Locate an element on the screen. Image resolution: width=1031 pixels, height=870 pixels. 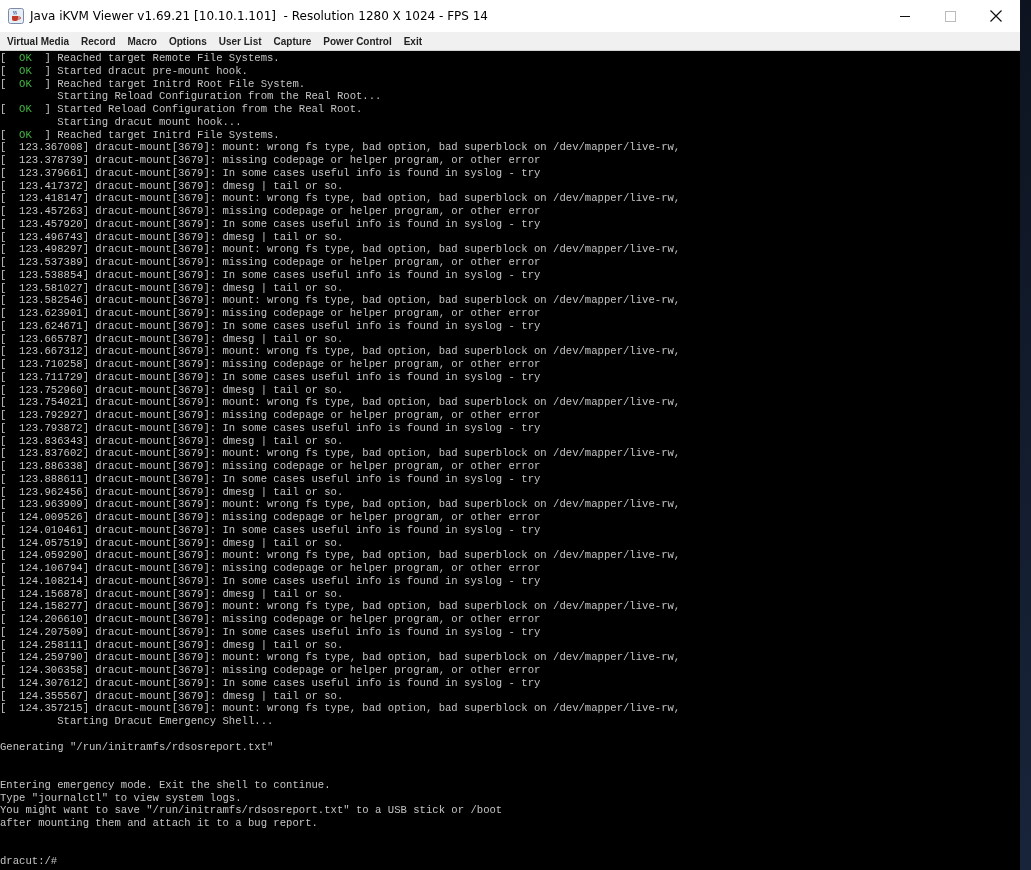
console-line: [ 123.417372] dracut-mount[3679]: dmesg | tail or so. is located at coordinates (172, 186).